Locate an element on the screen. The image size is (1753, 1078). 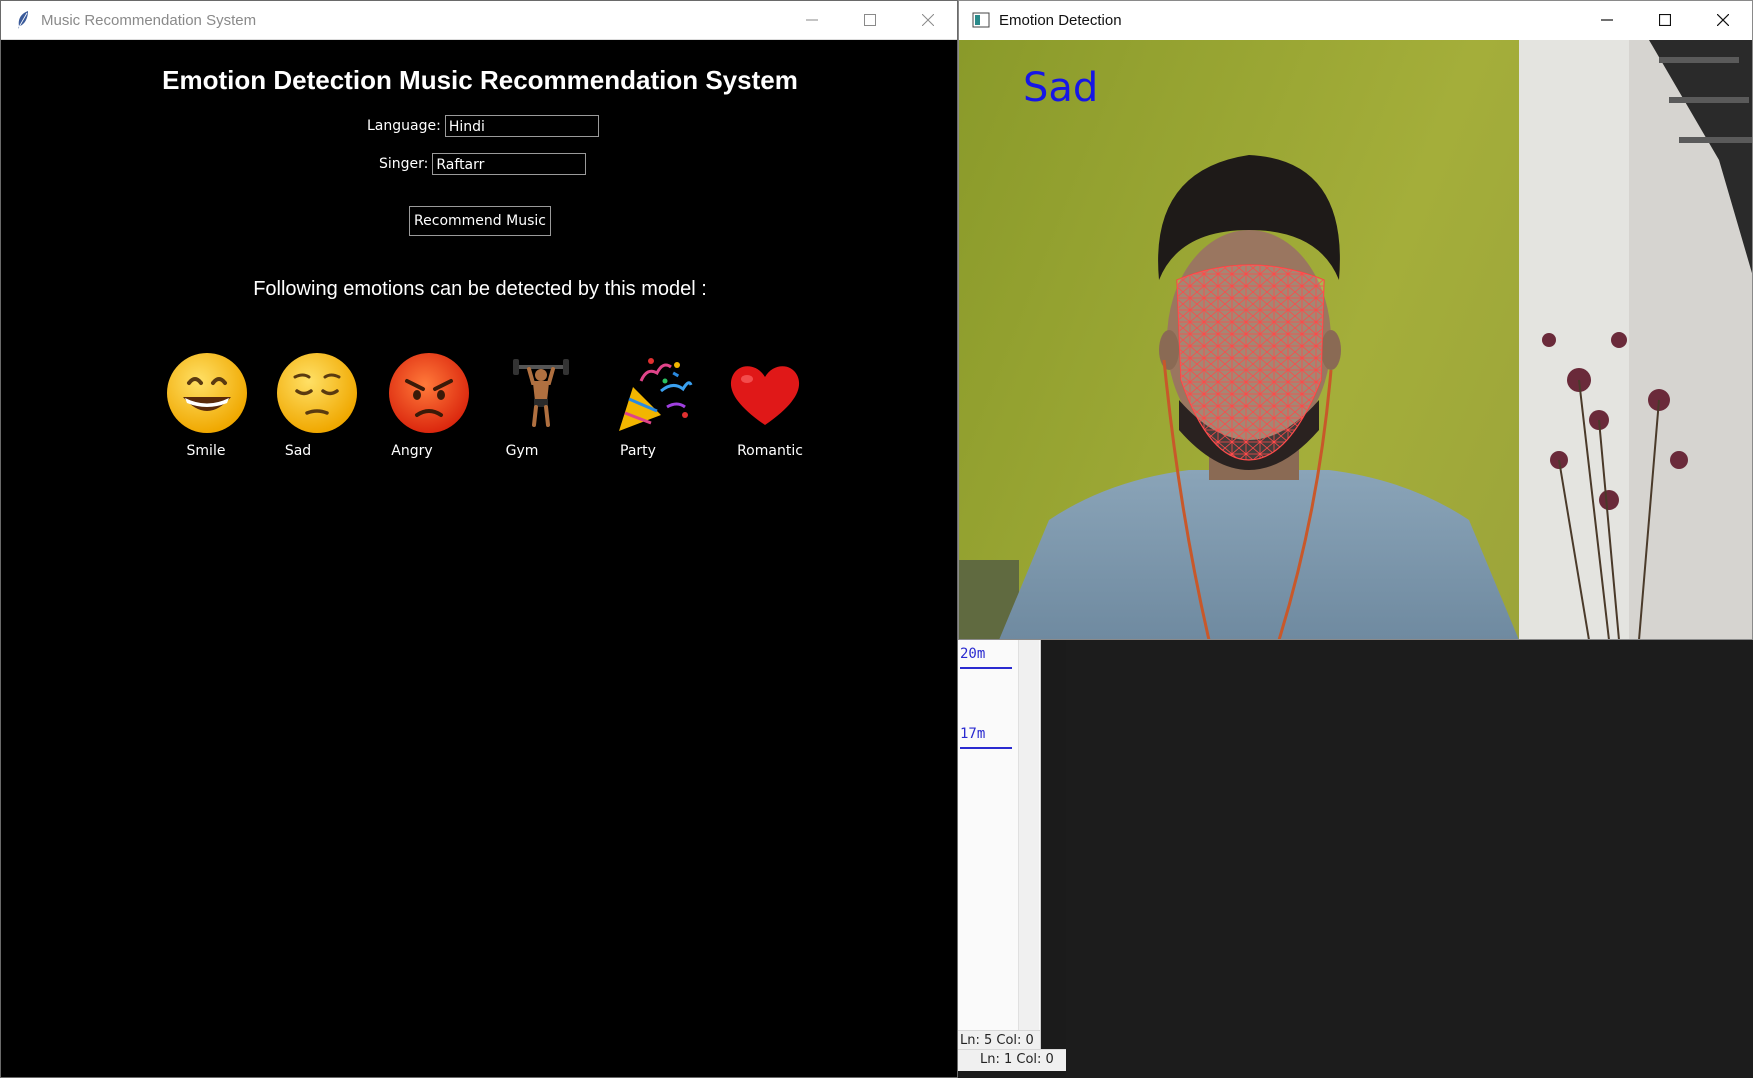
language-row: Language: Hindi is located at coordinates (483, 126).